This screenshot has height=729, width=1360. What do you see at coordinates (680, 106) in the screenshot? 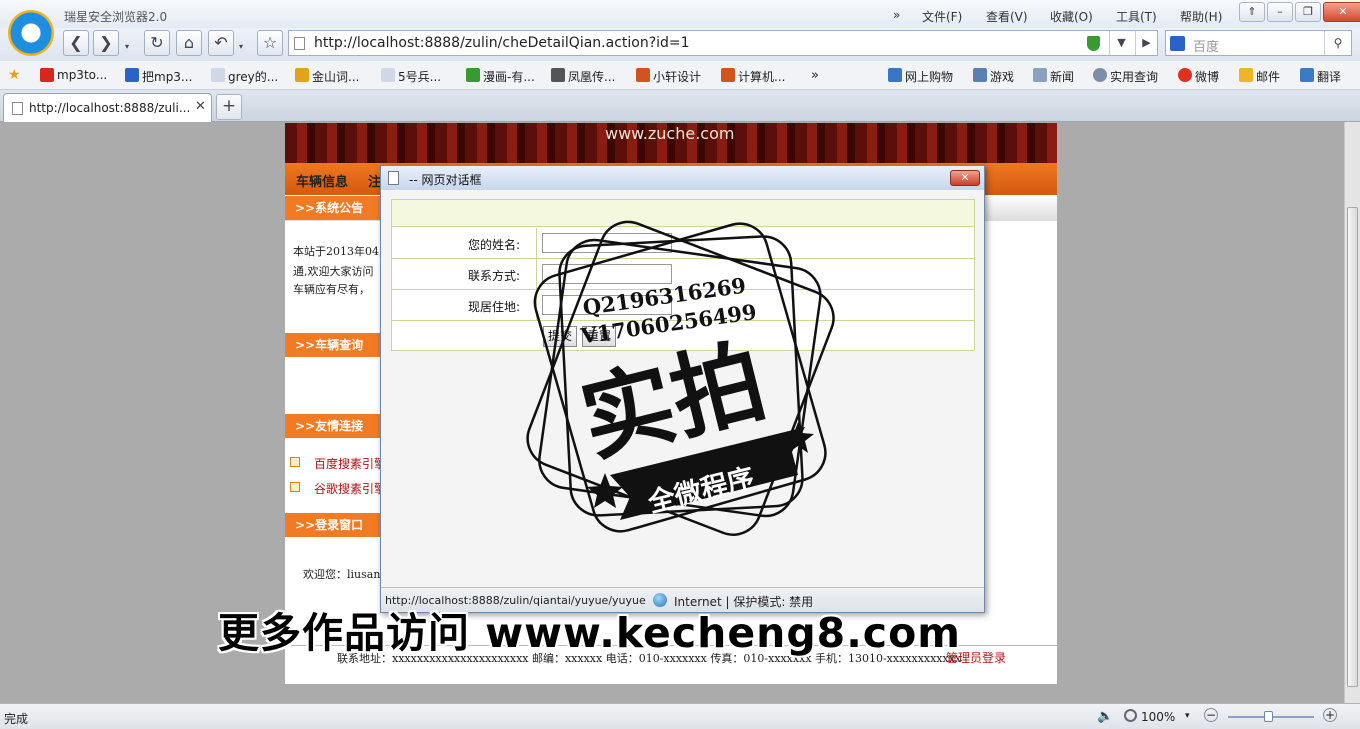
I see `tab-bar: http://localhost:8888/zuli... ✕ +` at bounding box center [680, 106].